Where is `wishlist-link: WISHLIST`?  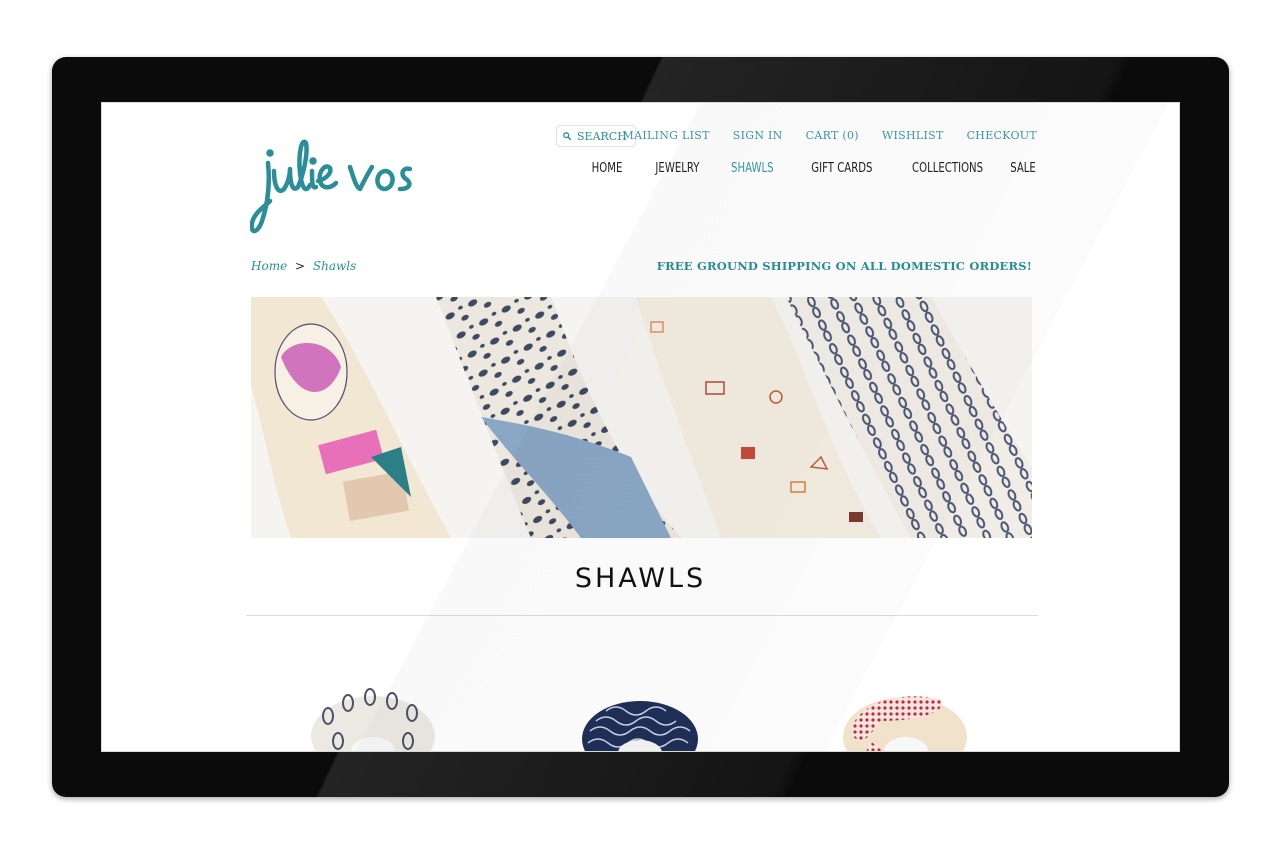
wishlist-link: WISHLIST is located at coordinates (913, 135).